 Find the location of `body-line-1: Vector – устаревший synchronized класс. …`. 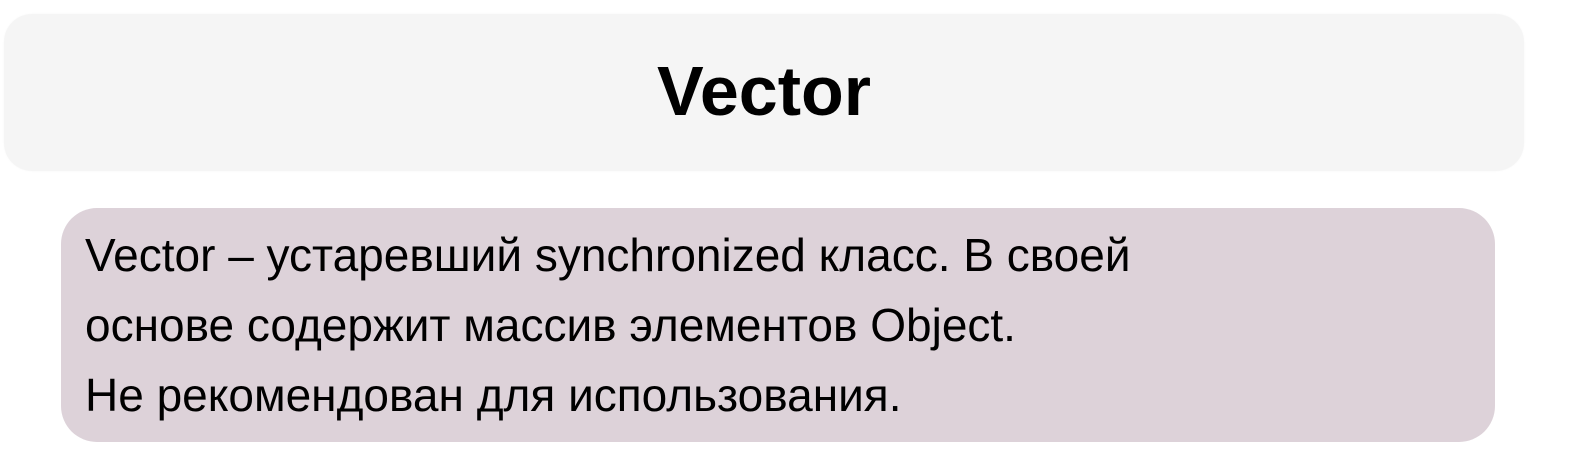

body-line-1: Vector – устаревший synchronized класс. … is located at coordinates (608, 255).